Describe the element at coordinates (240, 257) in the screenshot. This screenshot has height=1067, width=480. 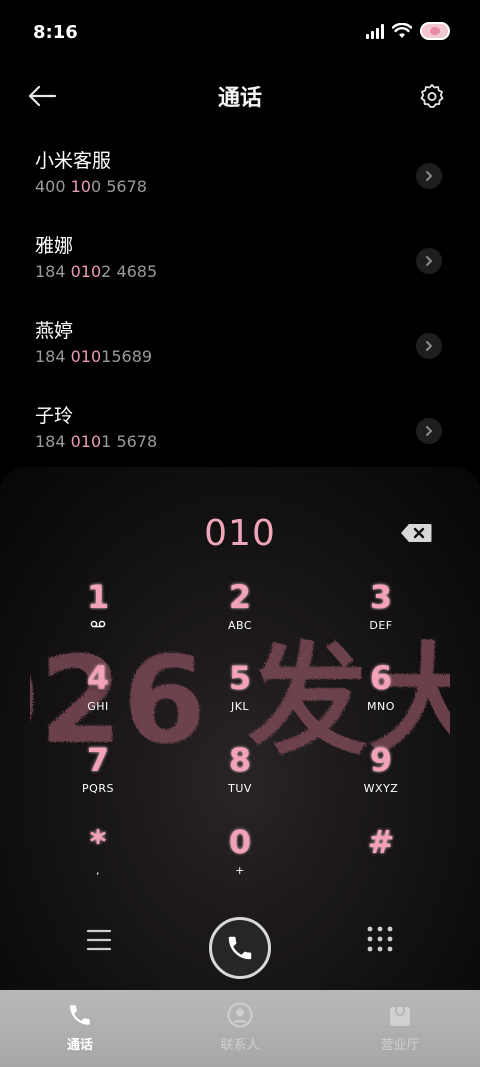
I see `contact-item: 雅娜 184 0102 4685` at that location.